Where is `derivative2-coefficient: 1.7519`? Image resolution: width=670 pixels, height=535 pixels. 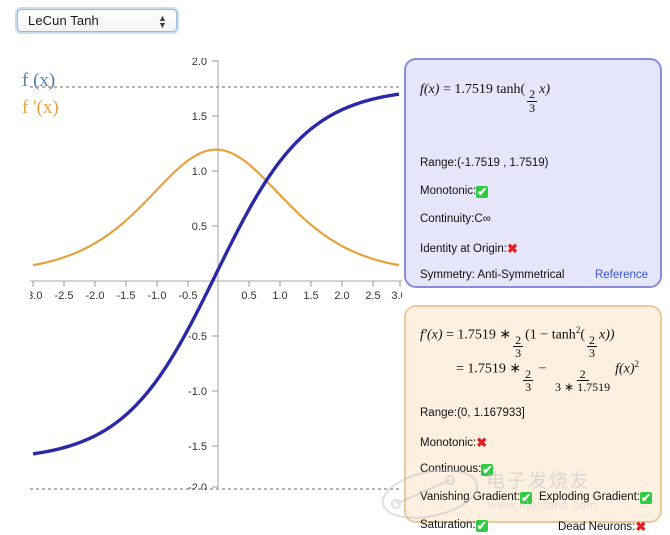 derivative2-coefficient: 1.7519 is located at coordinates (486, 369).